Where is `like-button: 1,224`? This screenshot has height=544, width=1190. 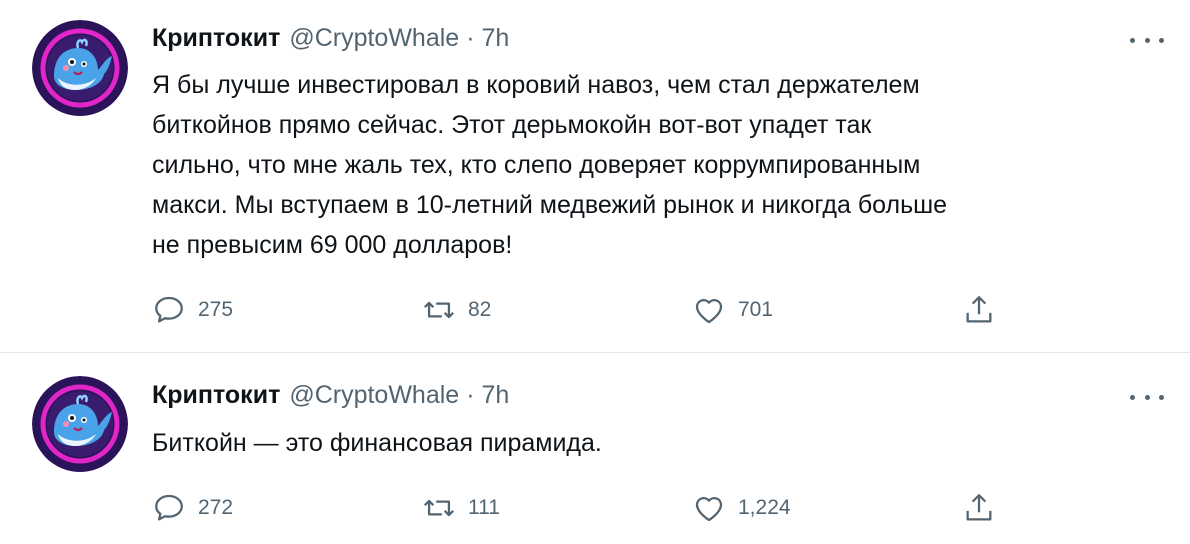 like-button: 1,224 is located at coordinates (741, 508).